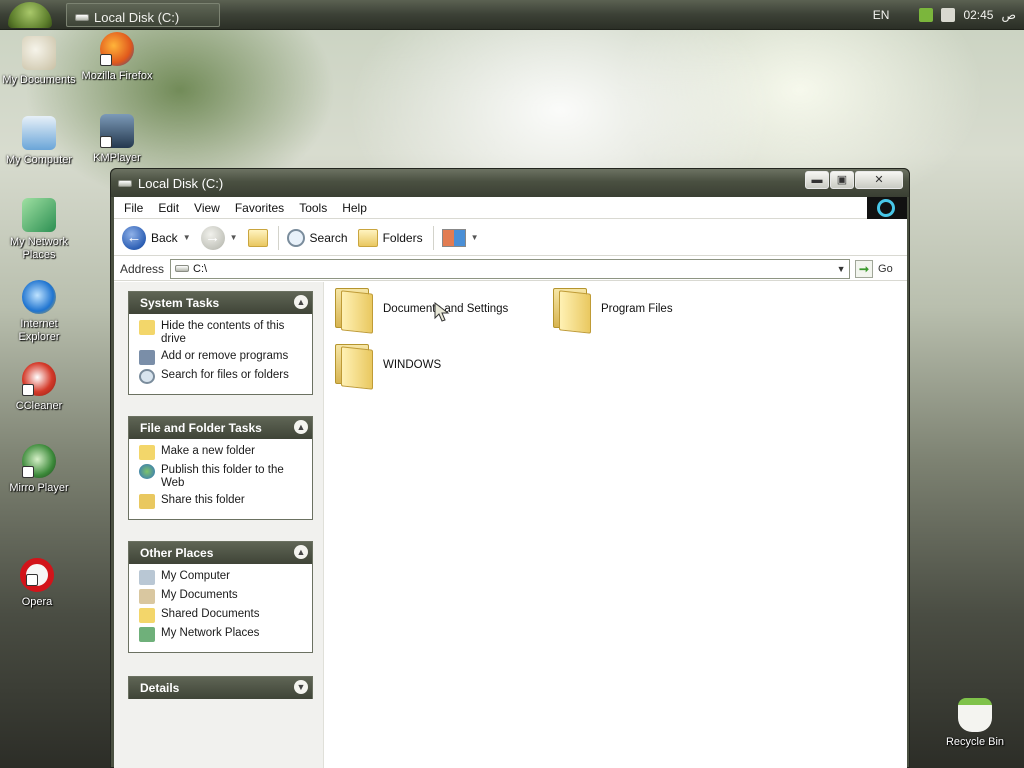 The height and width of the screenshot is (768, 1024). I want to click on task-hide-drive-contents: Hide the contents of this drive, so click(223, 333).